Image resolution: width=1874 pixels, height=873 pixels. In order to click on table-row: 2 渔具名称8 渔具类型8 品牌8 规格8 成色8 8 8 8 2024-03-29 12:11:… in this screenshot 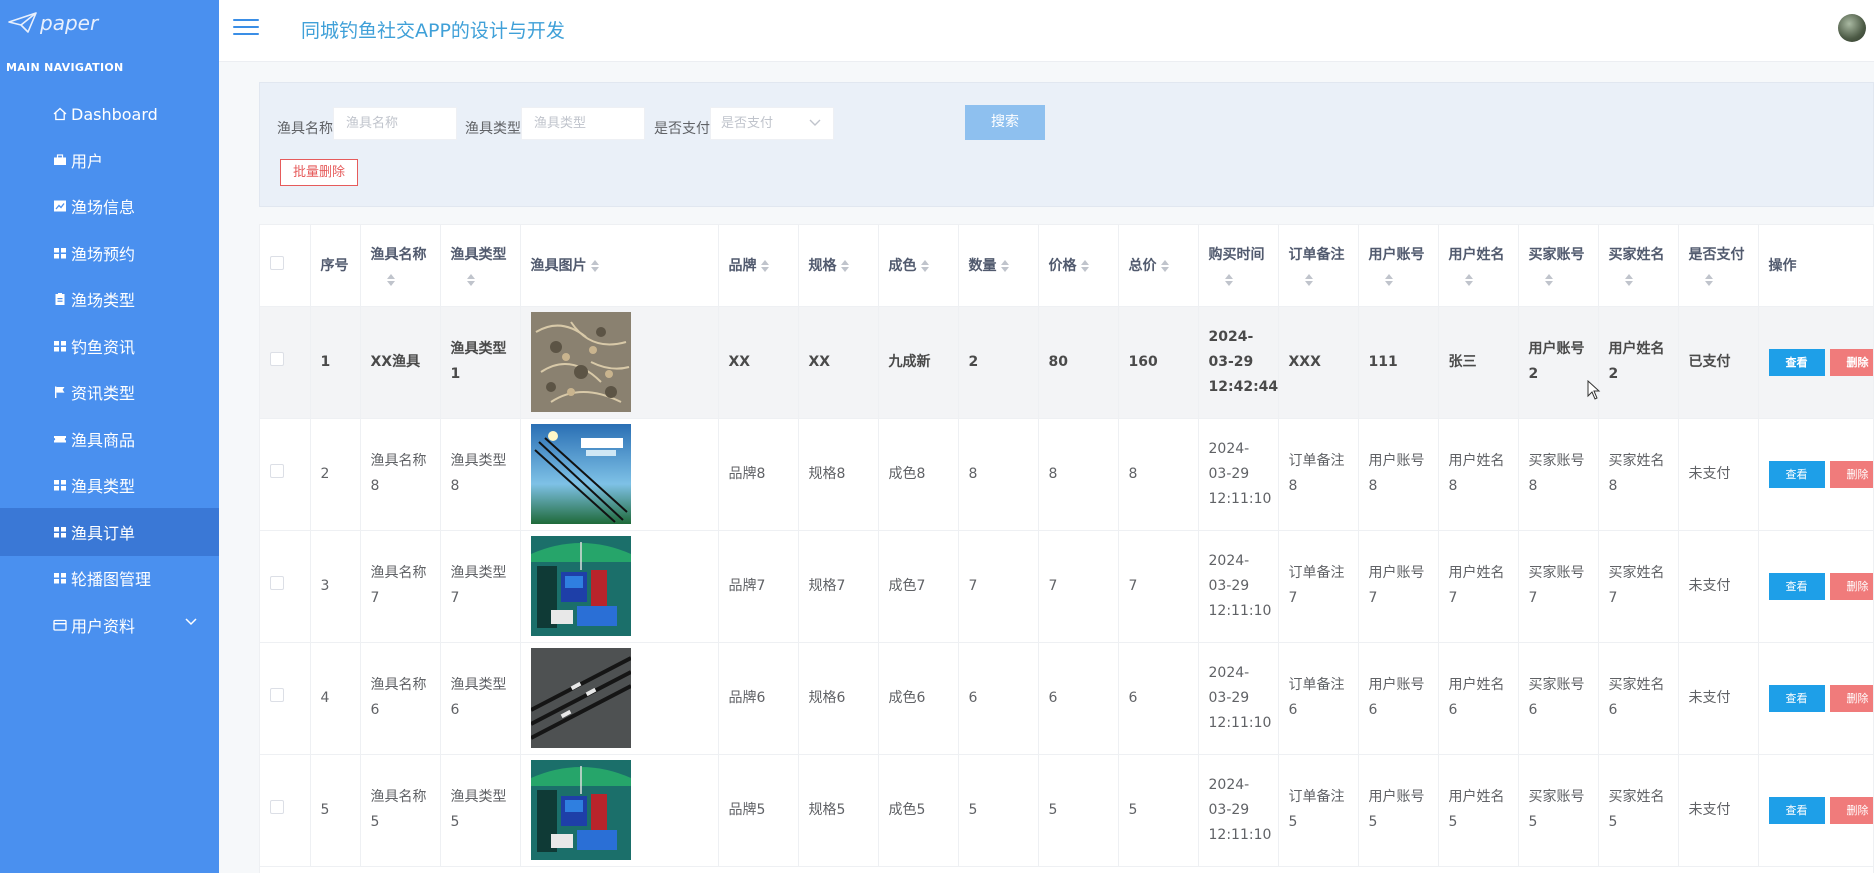, I will do `click(1066, 474)`.